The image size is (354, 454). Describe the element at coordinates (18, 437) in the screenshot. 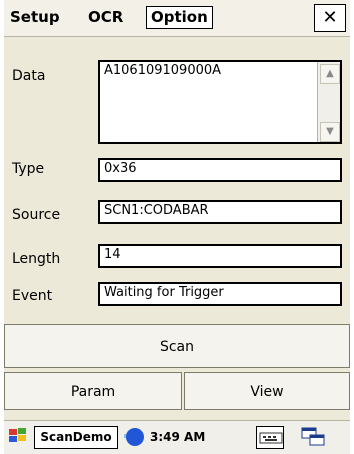

I see `start-icon` at that location.